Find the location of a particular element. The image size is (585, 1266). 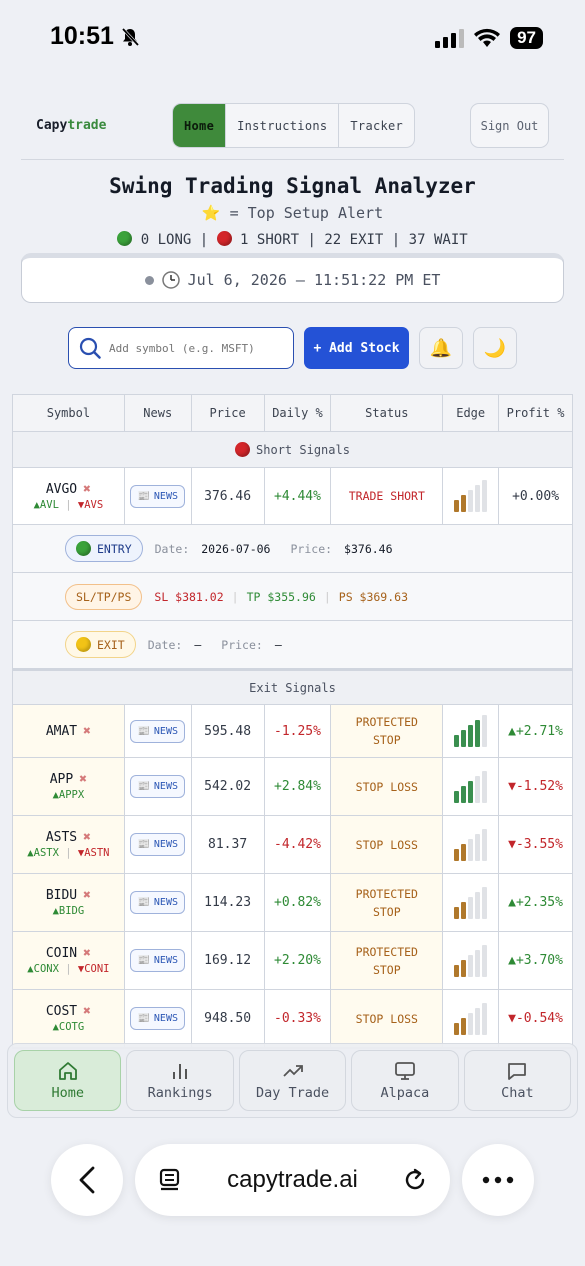

col-price: Price is located at coordinates (228, 413).